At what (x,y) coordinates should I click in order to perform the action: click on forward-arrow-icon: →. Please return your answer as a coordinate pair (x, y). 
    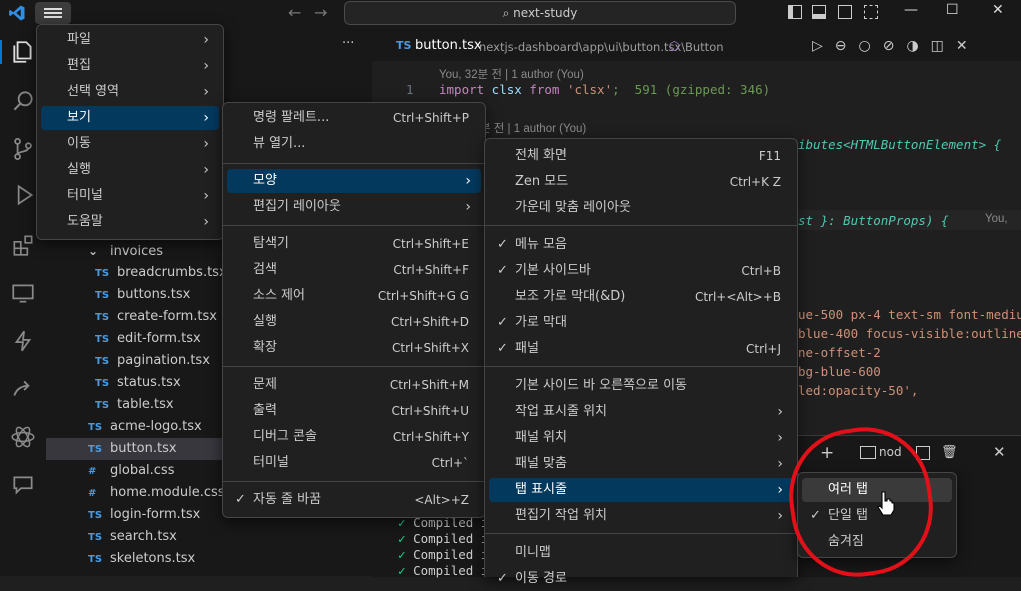
    Looking at the image, I should click on (320, 12).